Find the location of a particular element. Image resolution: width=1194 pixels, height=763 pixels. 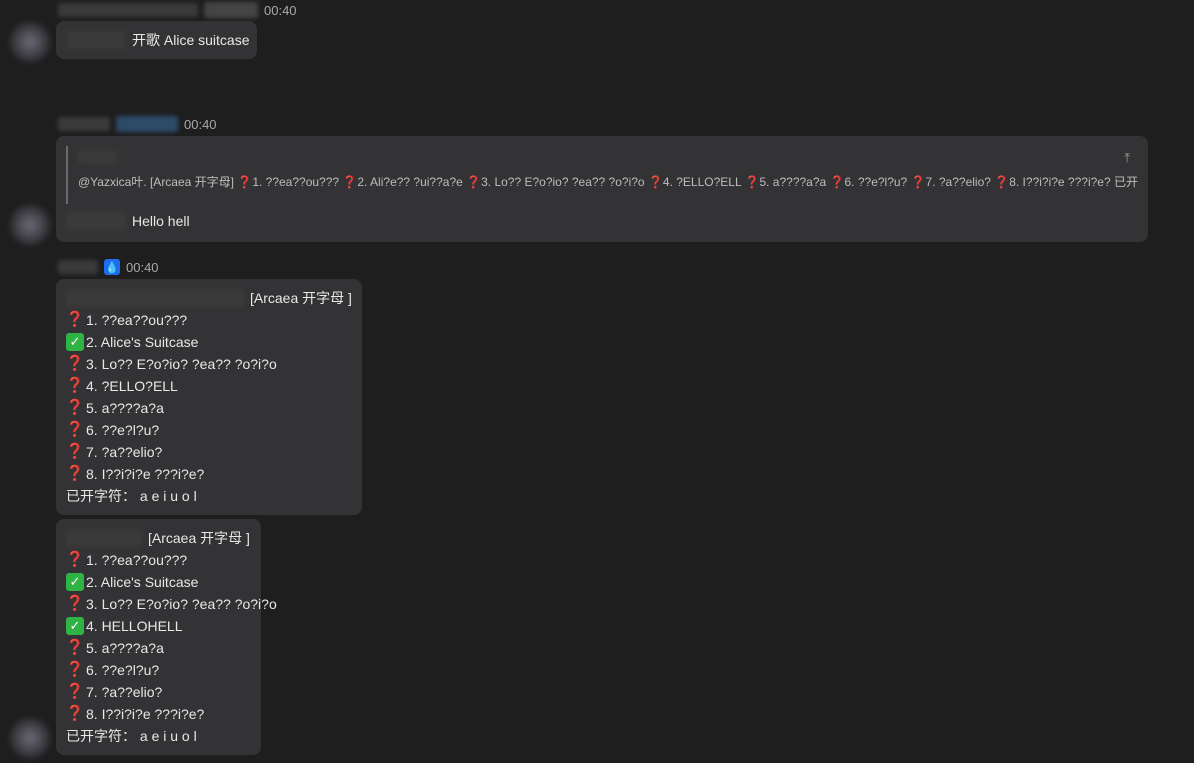

message-meta: 💧 00:40 is located at coordinates (108, 267).